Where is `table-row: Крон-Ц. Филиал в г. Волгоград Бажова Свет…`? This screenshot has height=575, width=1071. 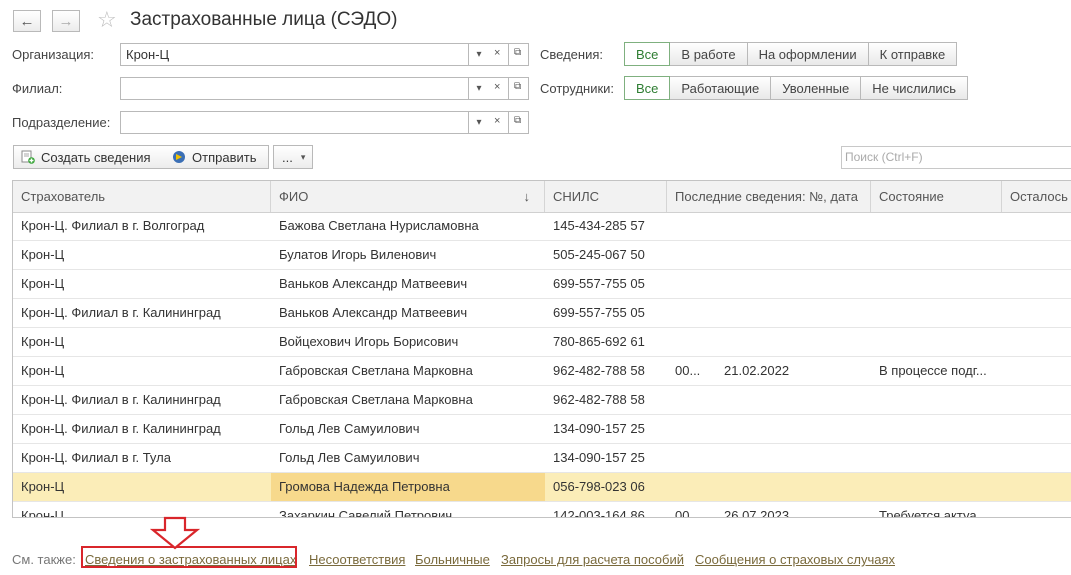
table-row: Крон-Ц. Филиал в г. Волгоград Бажова Свет… is located at coordinates (542, 226).